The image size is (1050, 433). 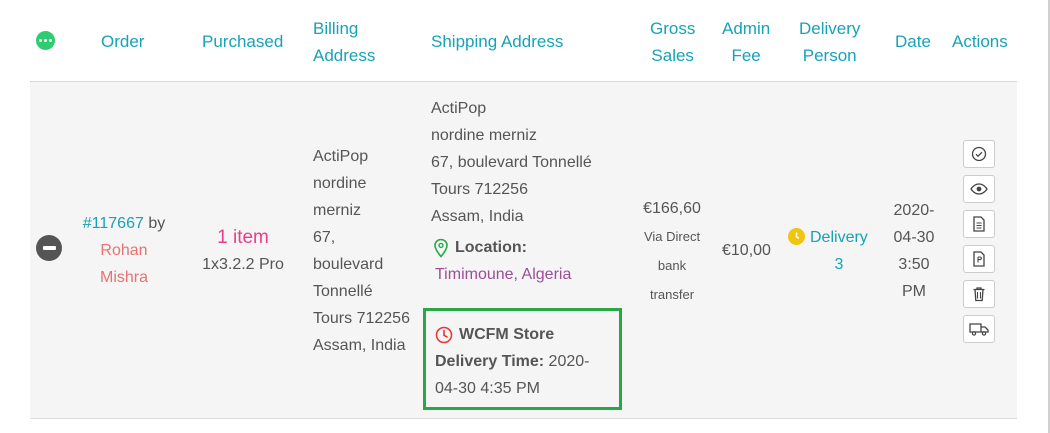 What do you see at coordinates (124, 277) in the screenshot?
I see `customer-name-last: Mishra` at bounding box center [124, 277].